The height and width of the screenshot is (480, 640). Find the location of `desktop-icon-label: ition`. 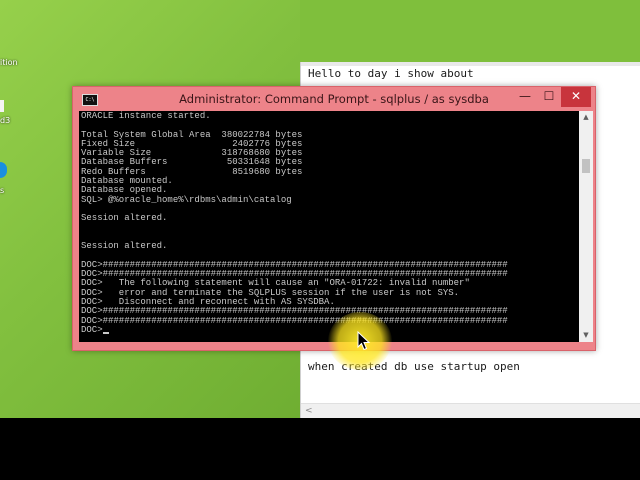

desktop-icon-label: ition is located at coordinates (9, 62).